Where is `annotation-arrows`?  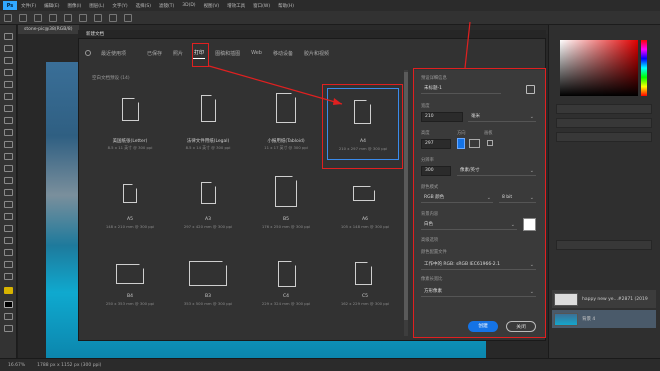 annotation-arrows is located at coordinates (339, 63).